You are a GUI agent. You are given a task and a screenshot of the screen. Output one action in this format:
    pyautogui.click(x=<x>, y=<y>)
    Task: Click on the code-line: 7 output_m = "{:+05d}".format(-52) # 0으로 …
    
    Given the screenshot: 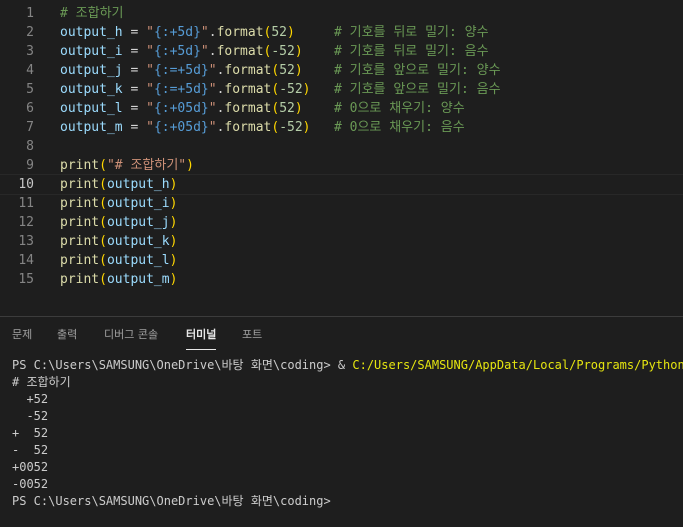 What is the action you would take?
    pyautogui.click(x=341, y=127)
    